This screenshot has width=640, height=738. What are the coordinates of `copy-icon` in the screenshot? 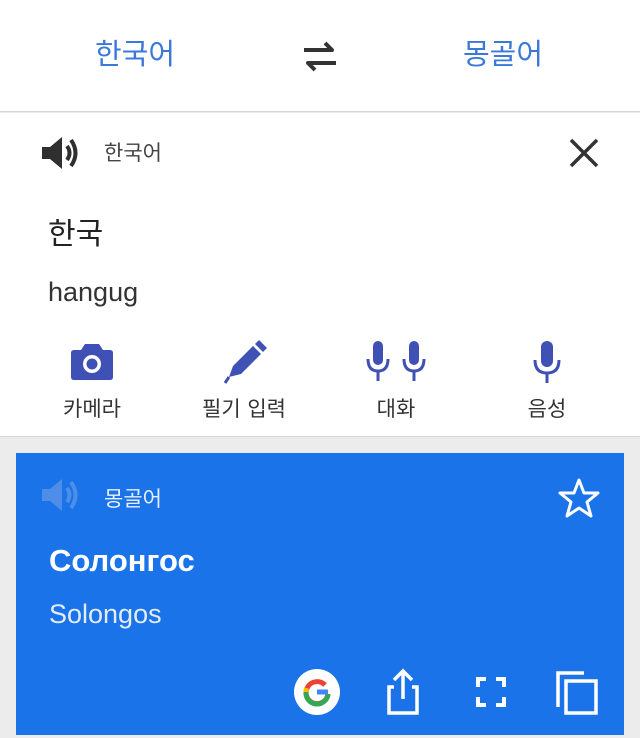 It's located at (577, 692).